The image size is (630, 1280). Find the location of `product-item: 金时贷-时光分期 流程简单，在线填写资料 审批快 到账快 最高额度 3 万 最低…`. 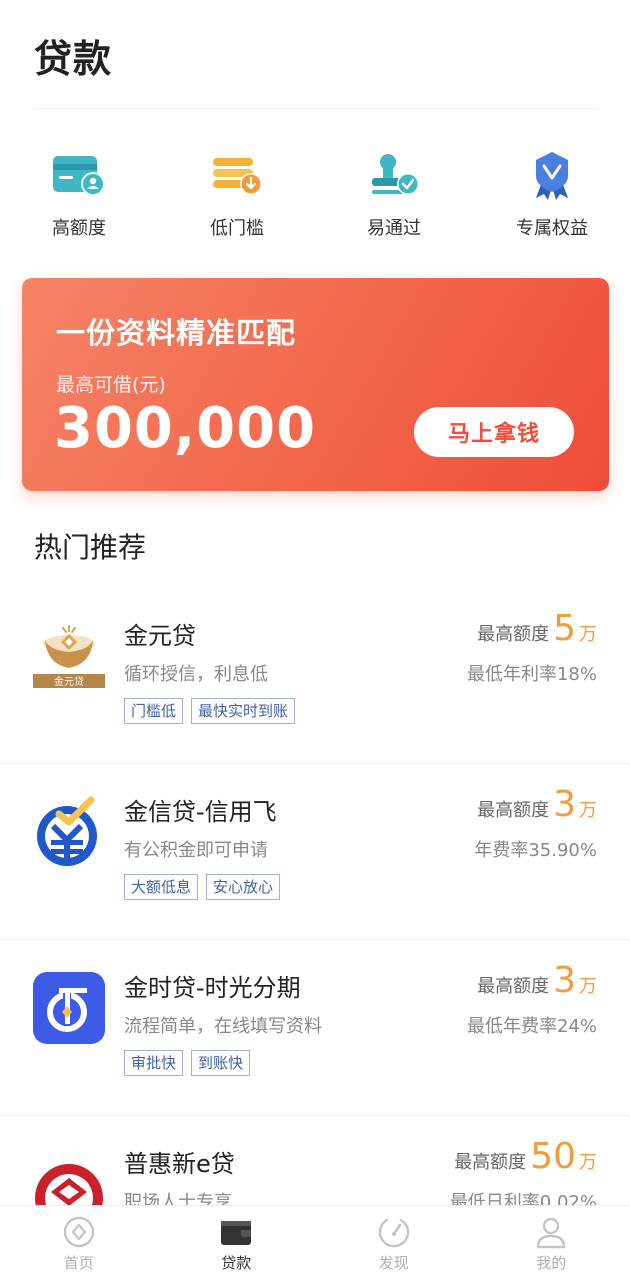

product-item: 金时贷-时光分期 流程简单，在线填写资料 审批快 到账快 最高额度 3 万 最低… is located at coordinates (315, 1028).